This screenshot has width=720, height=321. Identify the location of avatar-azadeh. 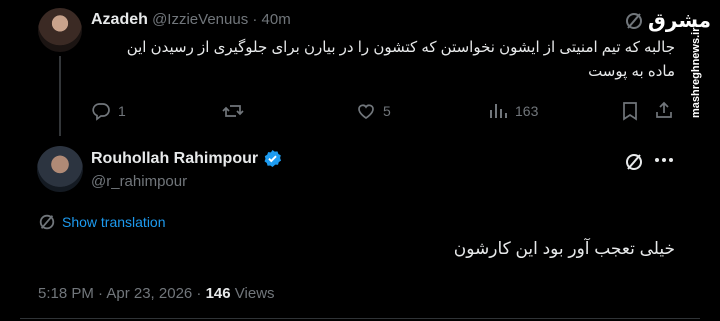
(60, 30).